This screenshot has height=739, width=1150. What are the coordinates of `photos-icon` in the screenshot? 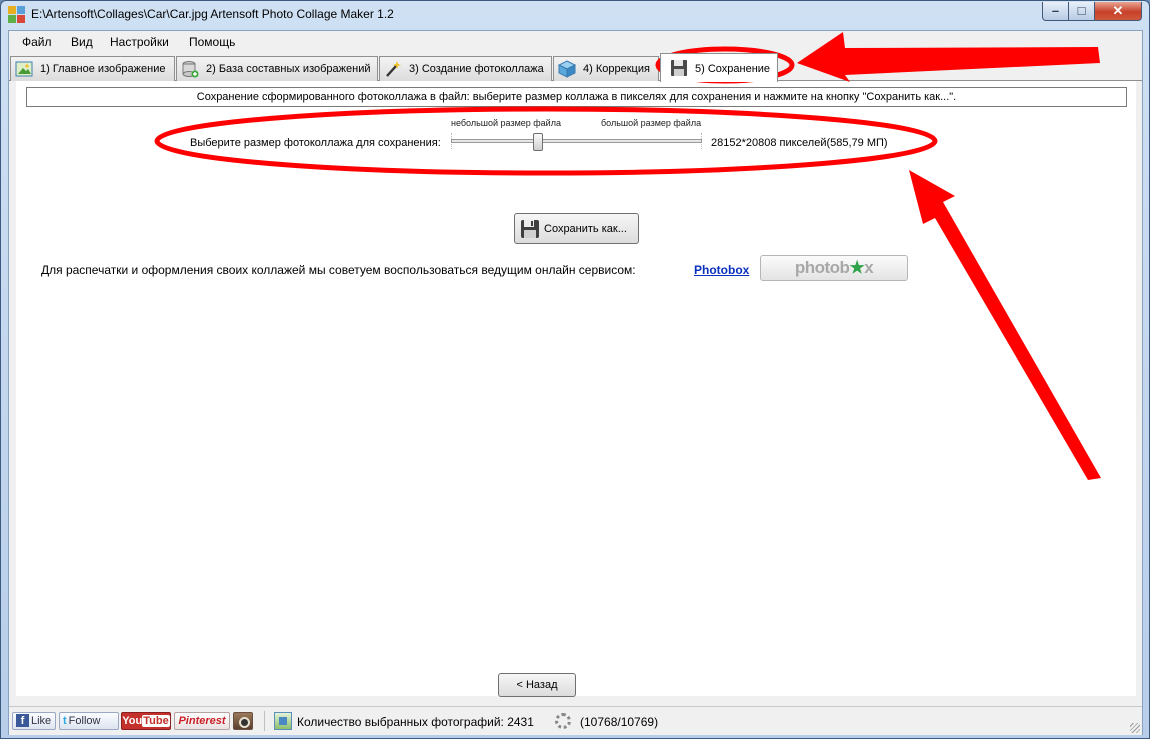 It's located at (283, 721).